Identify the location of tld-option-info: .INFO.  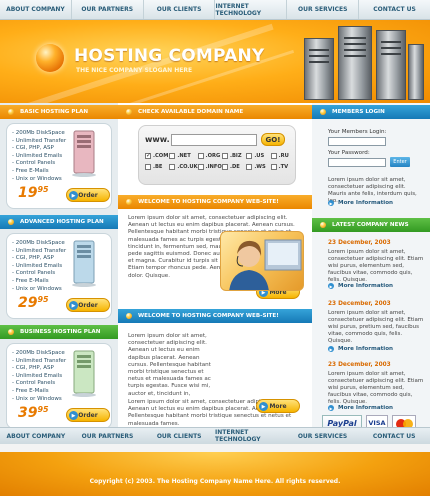
(209, 167).